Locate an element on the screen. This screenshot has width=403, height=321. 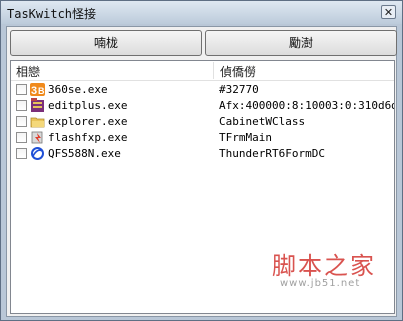
site-watermark: 脚本之家 www.jb51.net is located at coordinates (332, 268).